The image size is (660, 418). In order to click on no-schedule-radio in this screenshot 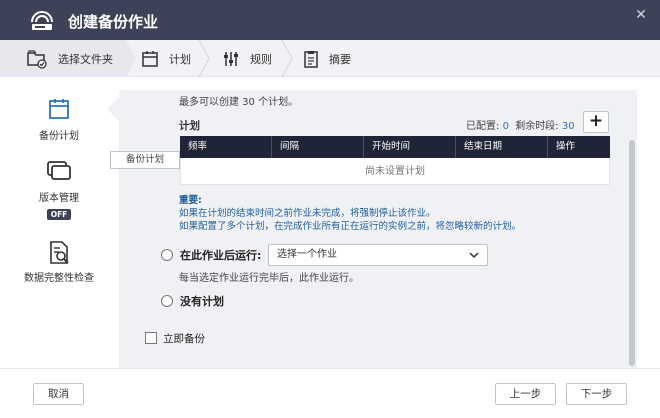, I will do `click(167, 301)`.